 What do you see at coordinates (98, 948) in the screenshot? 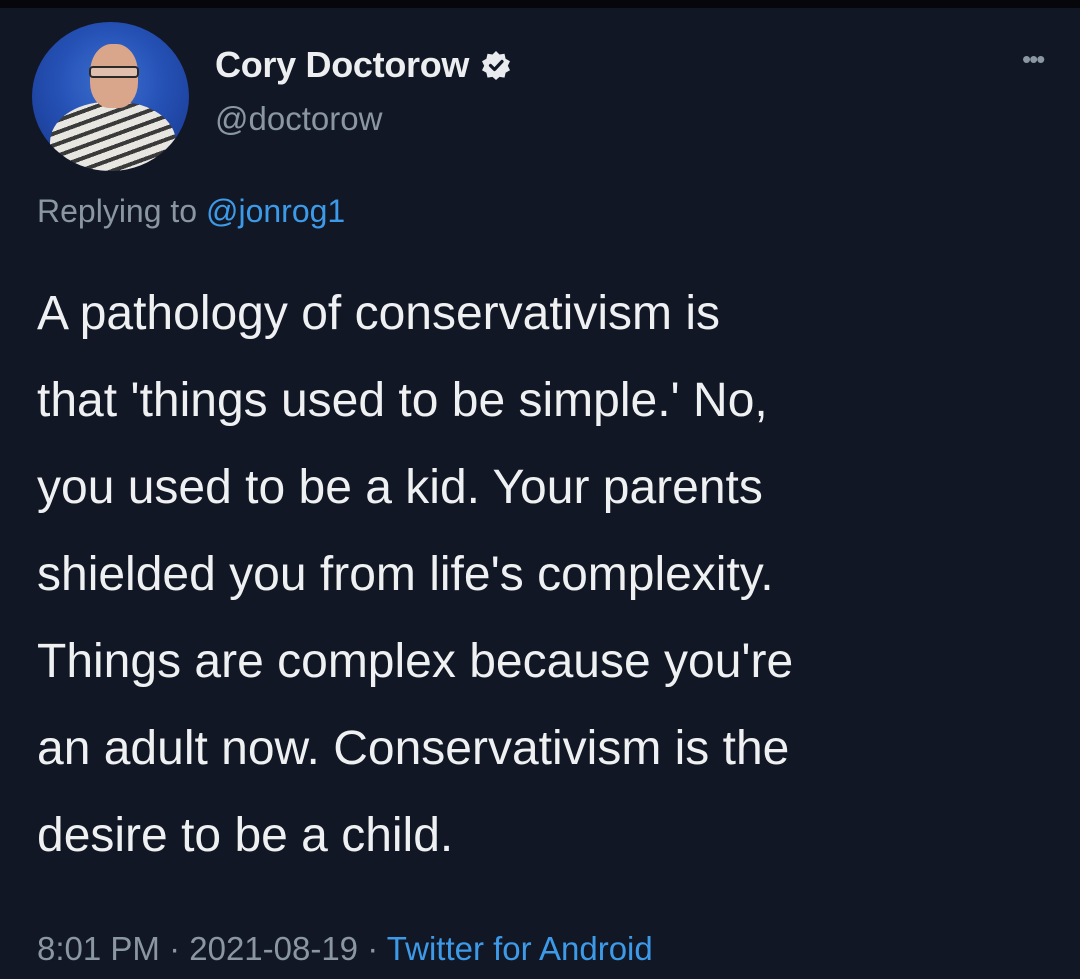
I see `tweet-time: 8:01 PM` at bounding box center [98, 948].